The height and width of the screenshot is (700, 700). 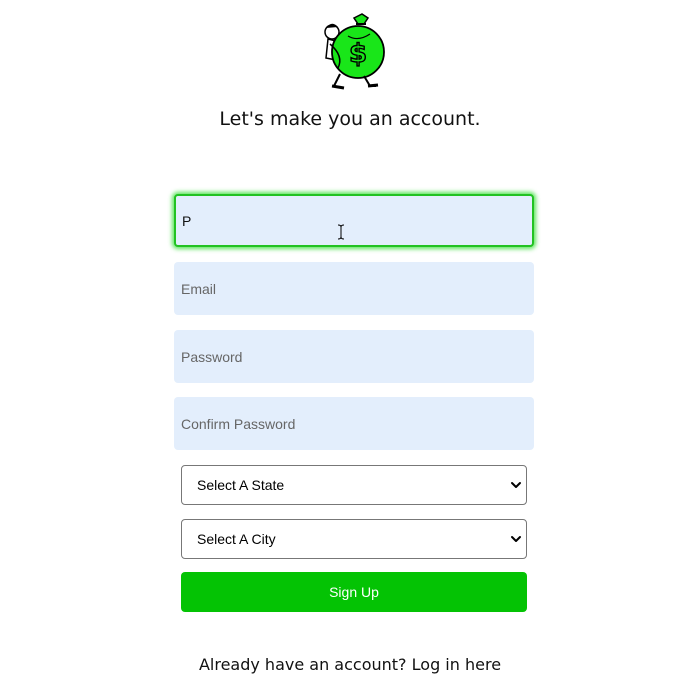 I want to click on login-link: Log in here, so click(x=456, y=664).